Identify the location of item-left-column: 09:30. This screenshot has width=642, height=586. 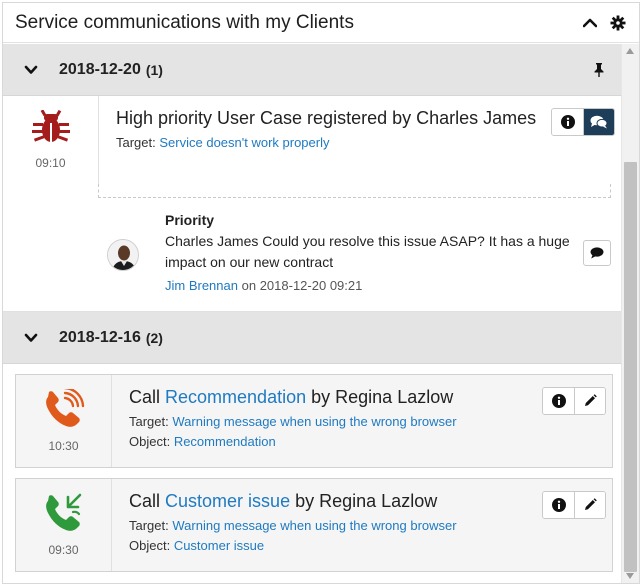
(64, 525).